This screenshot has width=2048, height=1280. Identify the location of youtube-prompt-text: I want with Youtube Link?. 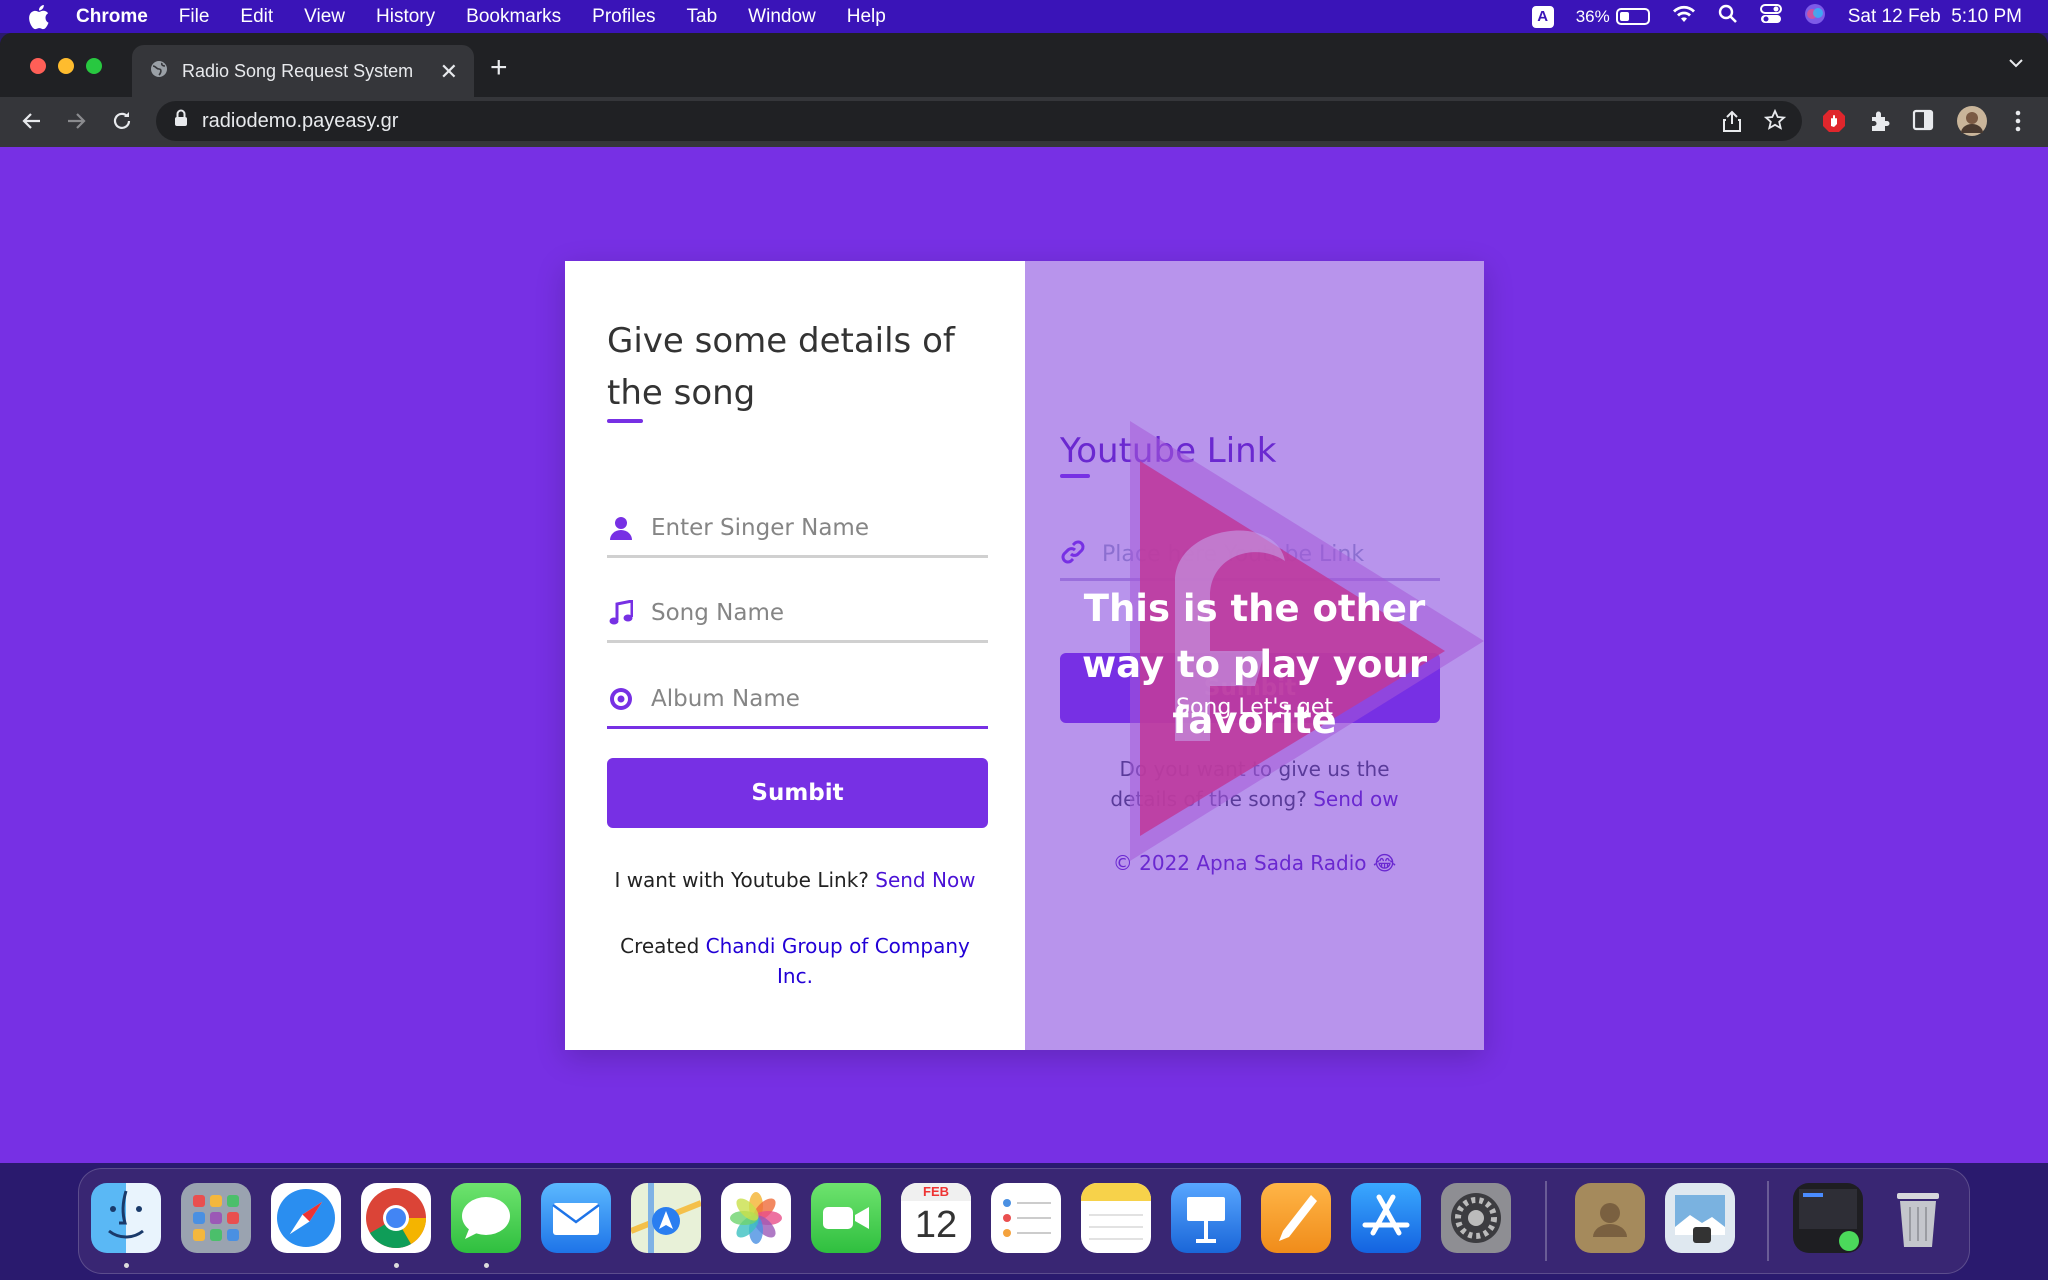
(741, 880).